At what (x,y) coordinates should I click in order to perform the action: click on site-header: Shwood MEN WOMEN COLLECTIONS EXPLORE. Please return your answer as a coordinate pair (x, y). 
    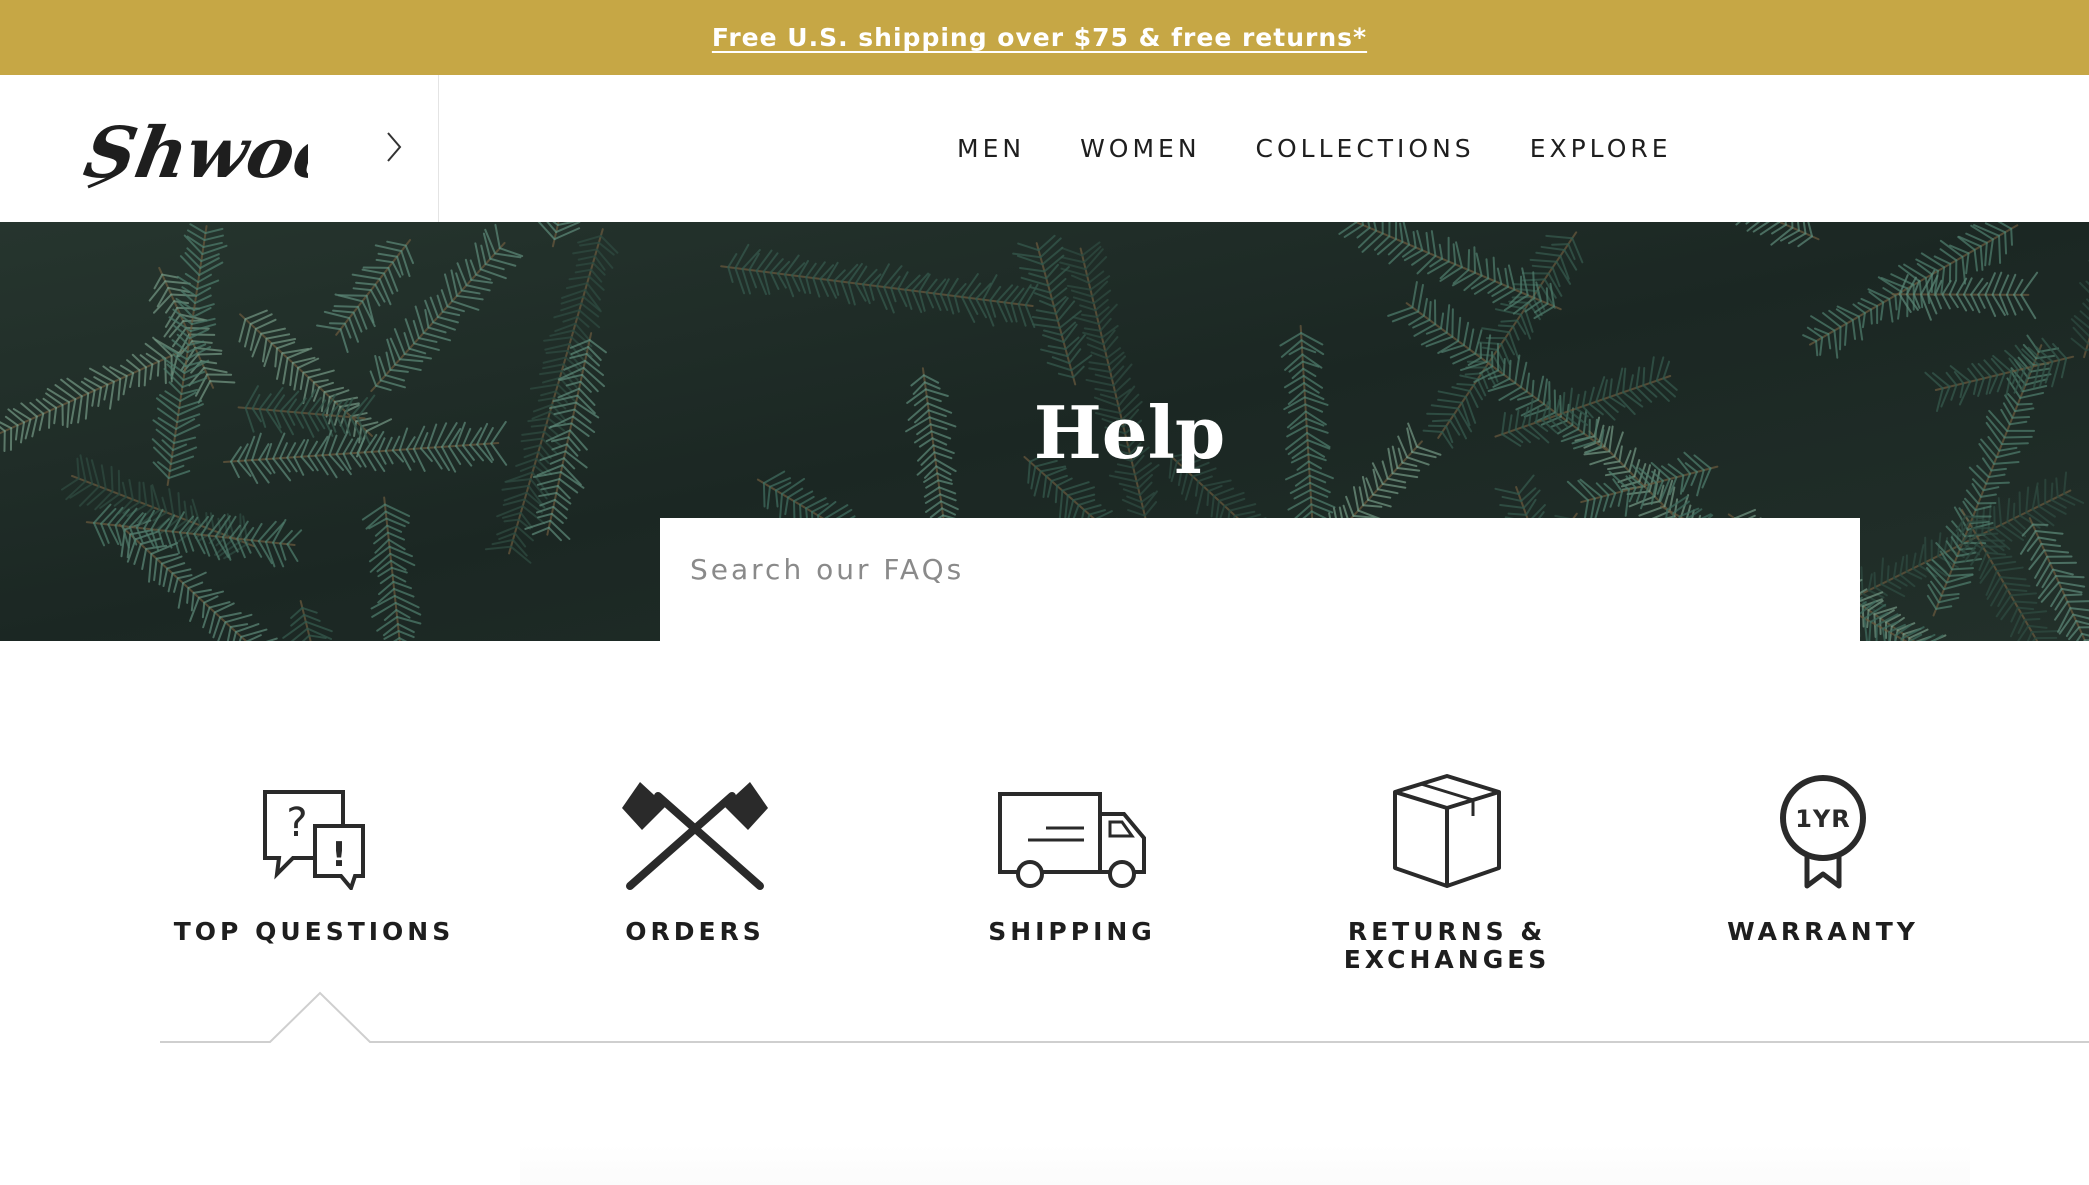
    Looking at the image, I should click on (1044, 149).